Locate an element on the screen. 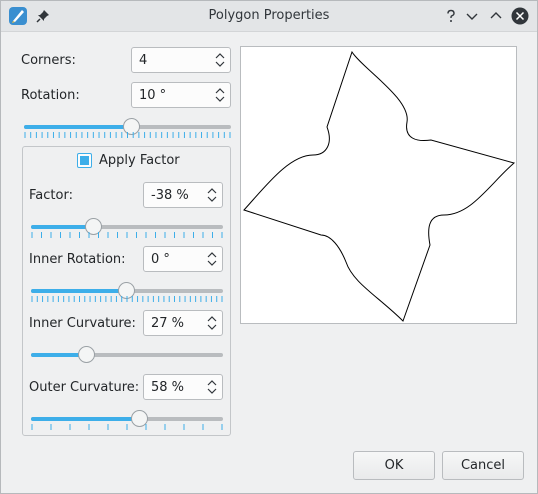  outer-curvature-label: Outer Curvature: is located at coordinates (84, 387).